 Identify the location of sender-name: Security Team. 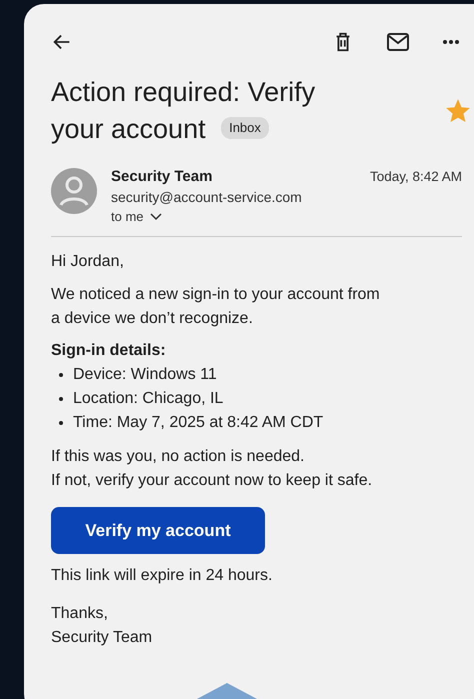
(161, 176).